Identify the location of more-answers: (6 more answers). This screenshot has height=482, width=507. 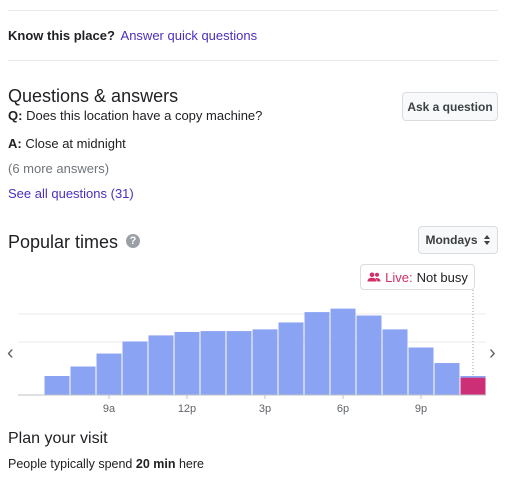
(59, 168).